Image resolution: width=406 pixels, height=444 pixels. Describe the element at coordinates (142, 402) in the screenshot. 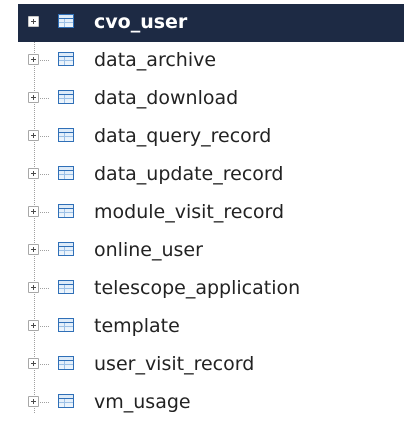

I see `tree-item-label: vm_usage` at that location.